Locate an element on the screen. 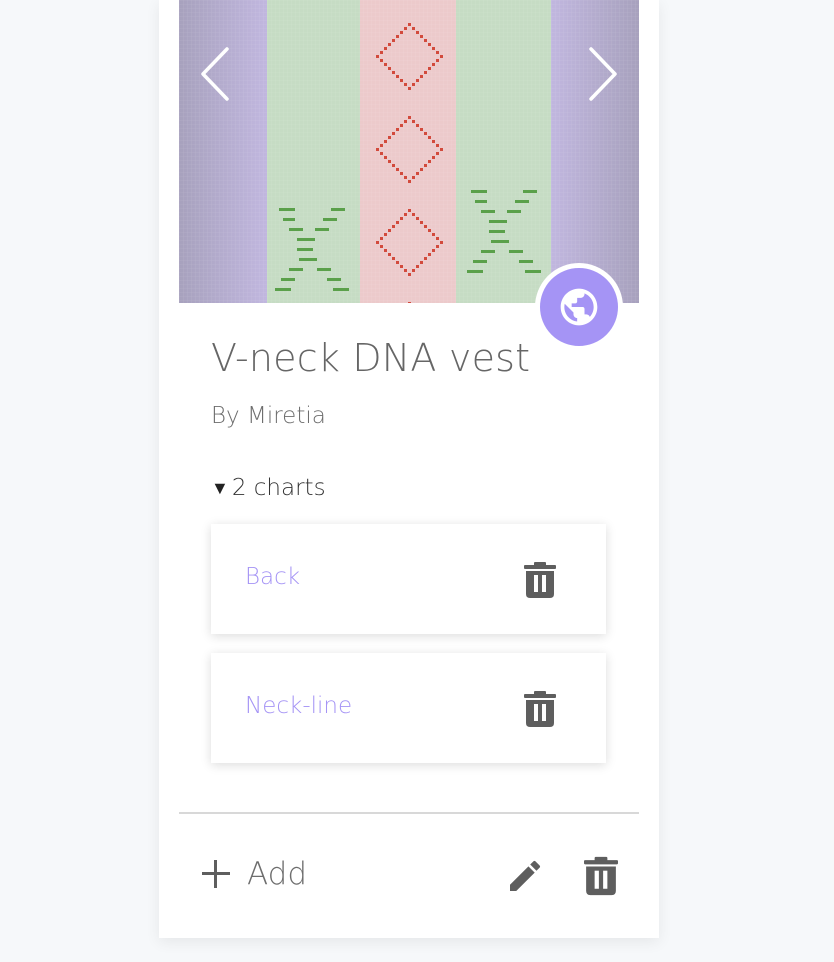  footer-divider is located at coordinates (409, 813).